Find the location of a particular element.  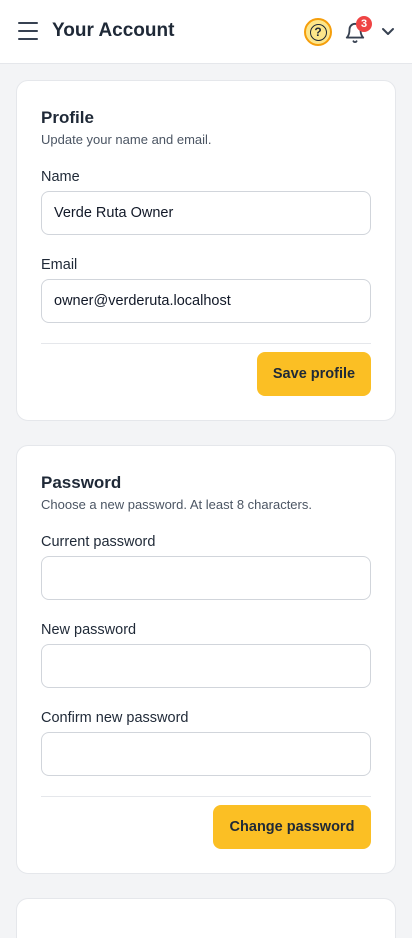

email-label: Email is located at coordinates (59, 265).